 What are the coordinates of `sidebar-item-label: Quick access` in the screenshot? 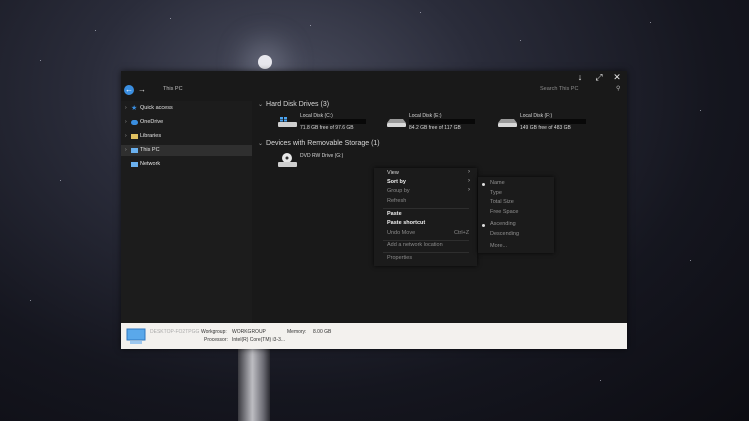 It's located at (156, 108).